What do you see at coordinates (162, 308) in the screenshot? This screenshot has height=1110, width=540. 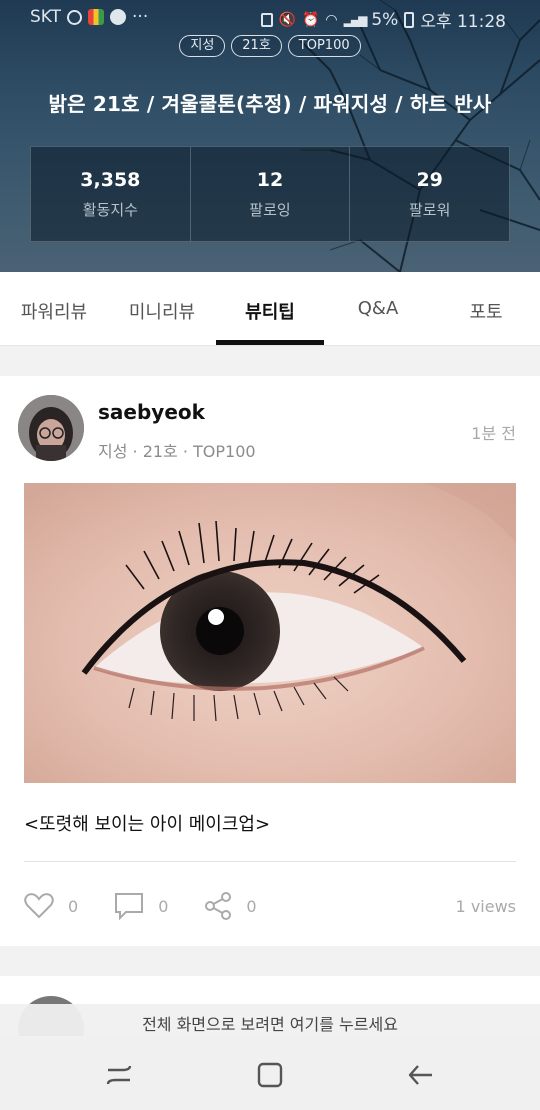 I see `tab-mini-review: 미니리뷰` at bounding box center [162, 308].